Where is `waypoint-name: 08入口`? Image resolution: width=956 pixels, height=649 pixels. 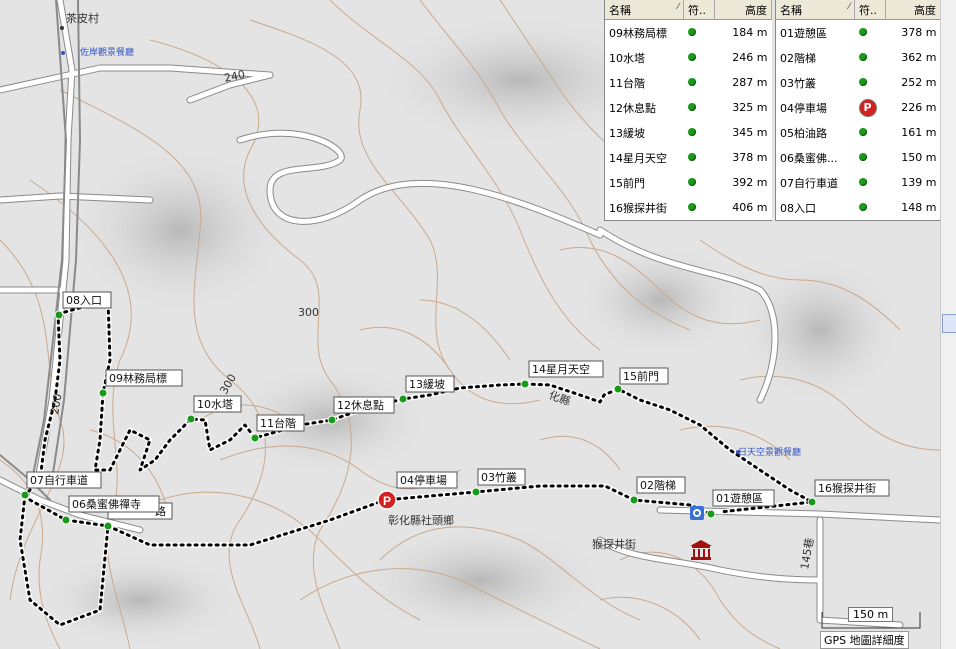 waypoint-name: 08入口 is located at coordinates (798, 208).